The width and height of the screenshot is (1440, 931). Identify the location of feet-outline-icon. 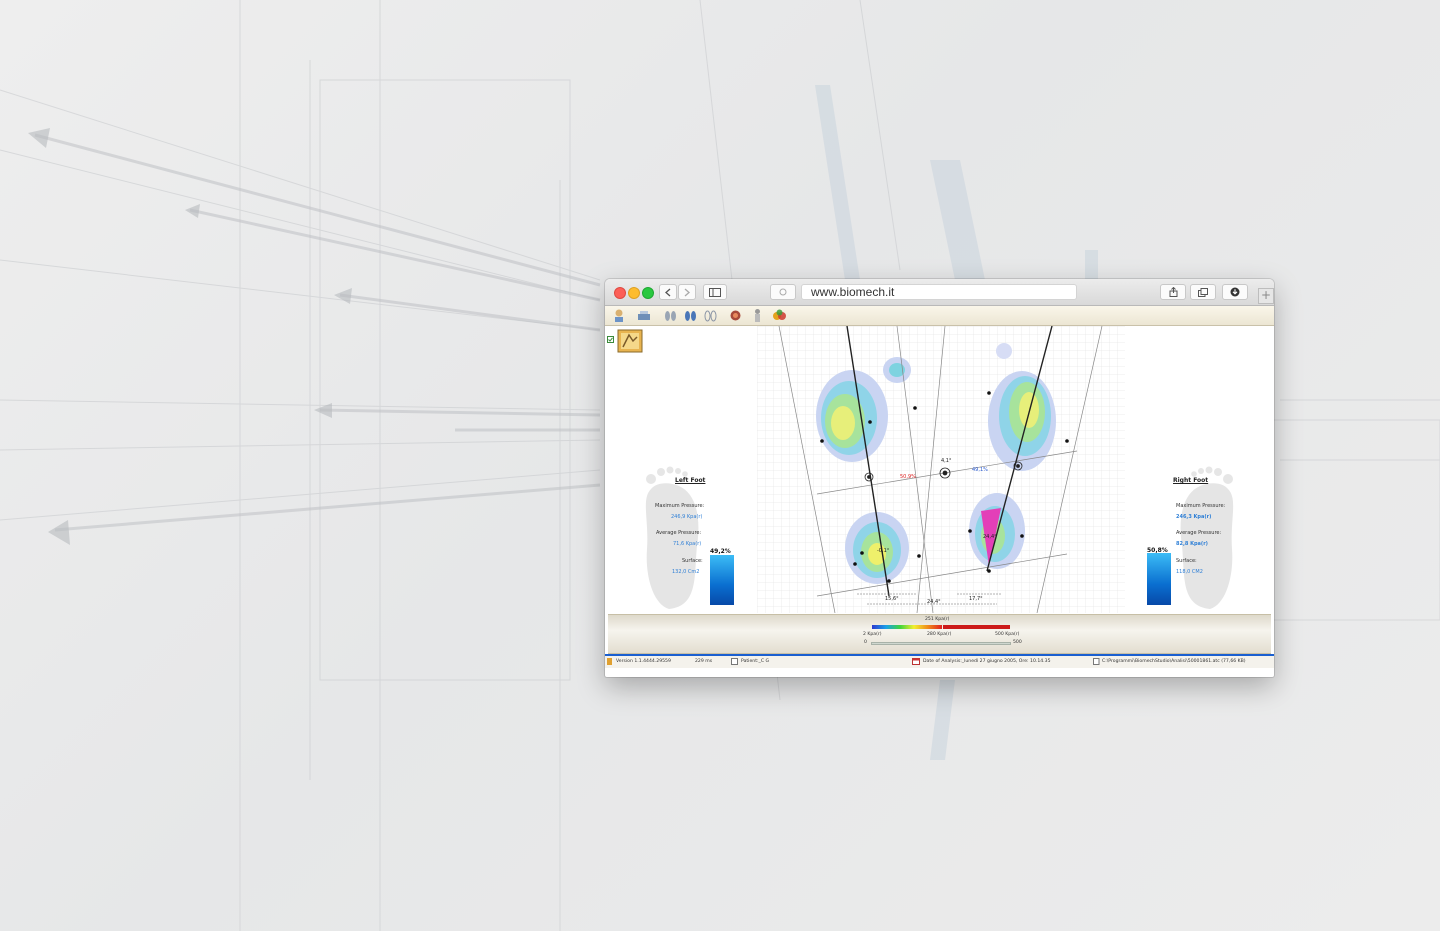
(710, 315).